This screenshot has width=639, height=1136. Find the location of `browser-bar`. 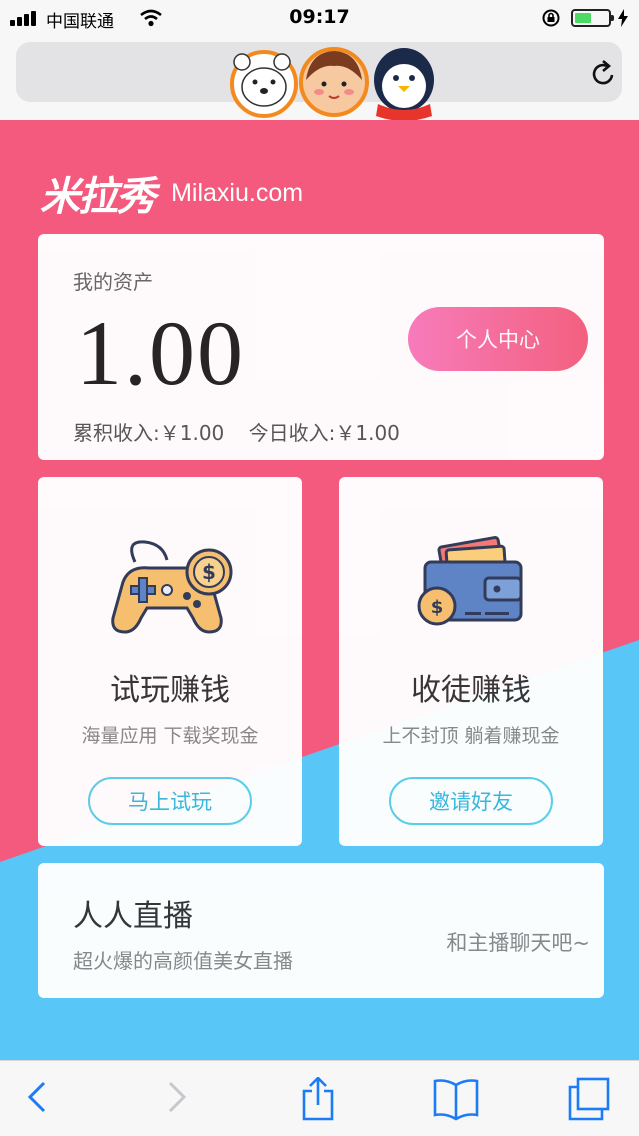

browser-bar is located at coordinates (319, 78).